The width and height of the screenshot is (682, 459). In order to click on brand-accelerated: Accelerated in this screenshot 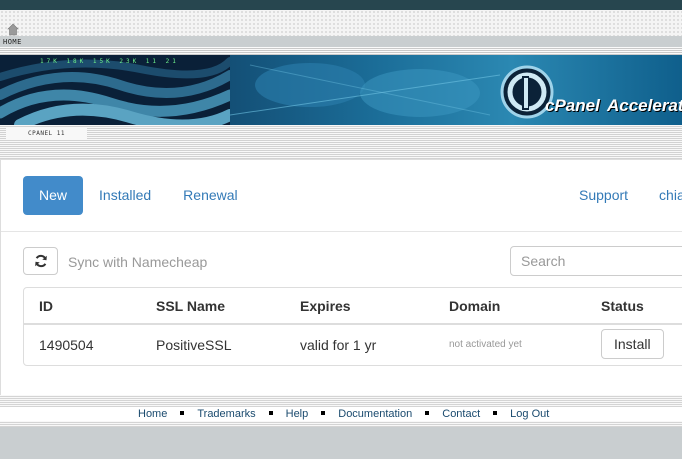, I will do `click(644, 105)`.